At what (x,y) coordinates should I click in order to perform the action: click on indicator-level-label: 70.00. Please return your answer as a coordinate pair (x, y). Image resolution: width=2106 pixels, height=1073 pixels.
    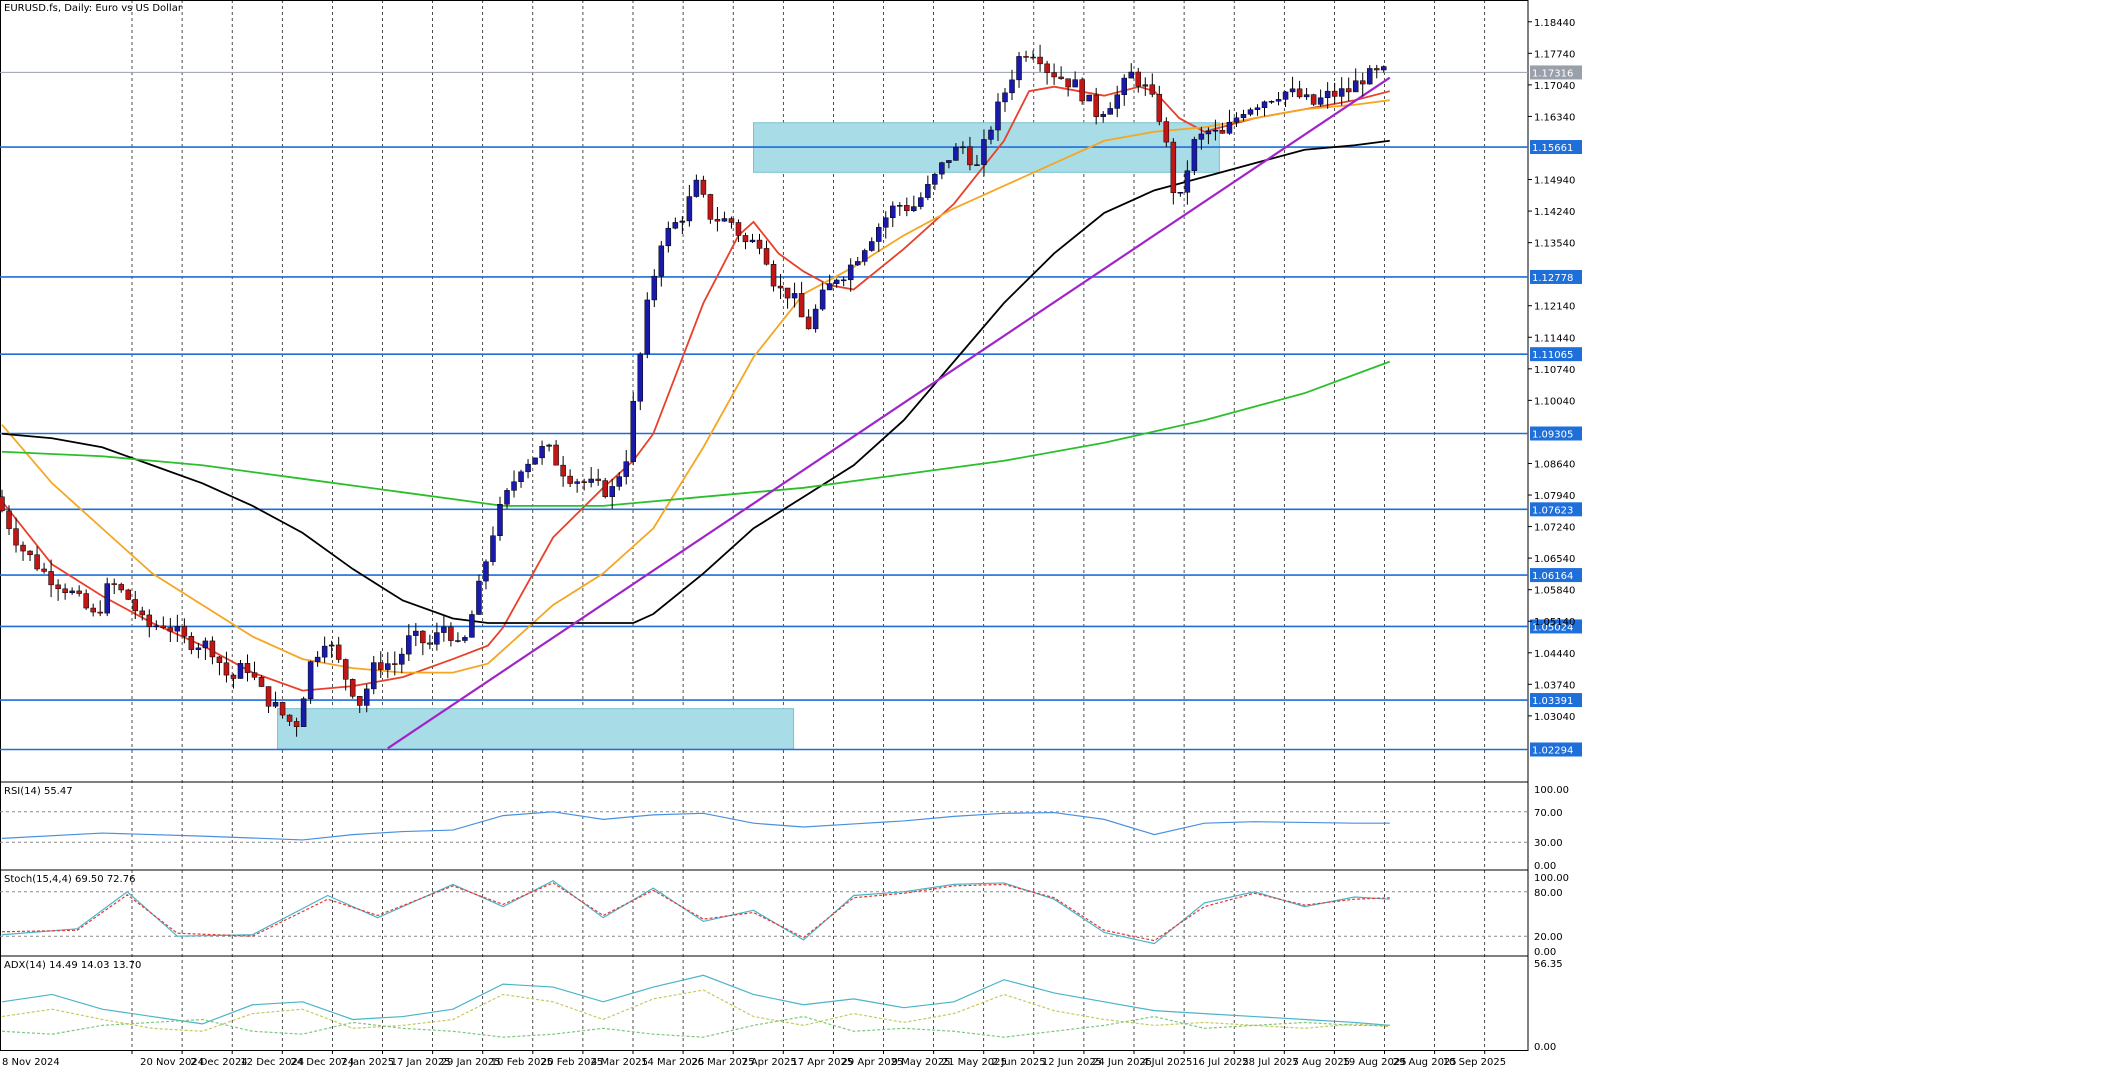
    Looking at the image, I should click on (1548, 813).